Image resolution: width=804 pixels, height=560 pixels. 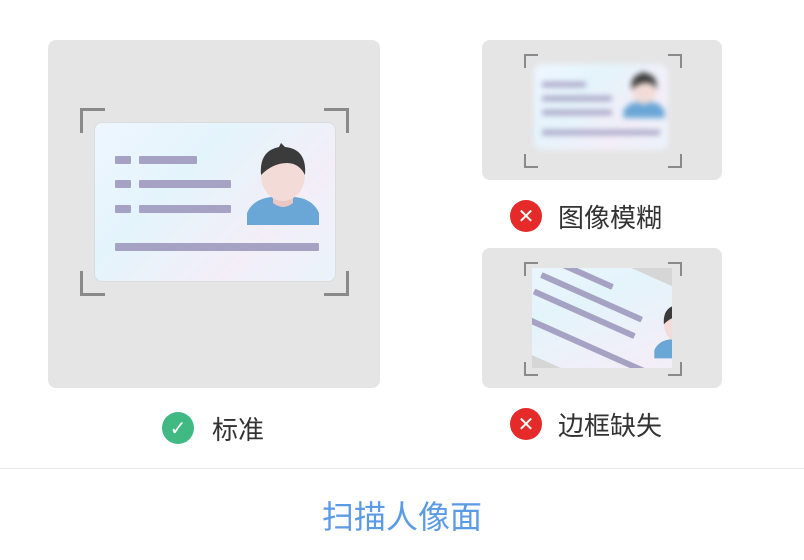 I want to click on missing-border-example-panel, so click(x=602, y=318).